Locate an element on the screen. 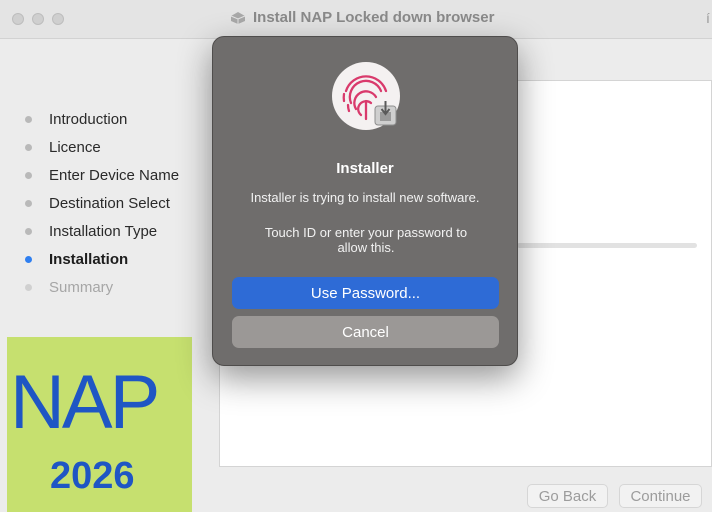 Image resolution: width=712 pixels, height=512 pixels. title-edge-glyph: í is located at coordinates (708, 18).